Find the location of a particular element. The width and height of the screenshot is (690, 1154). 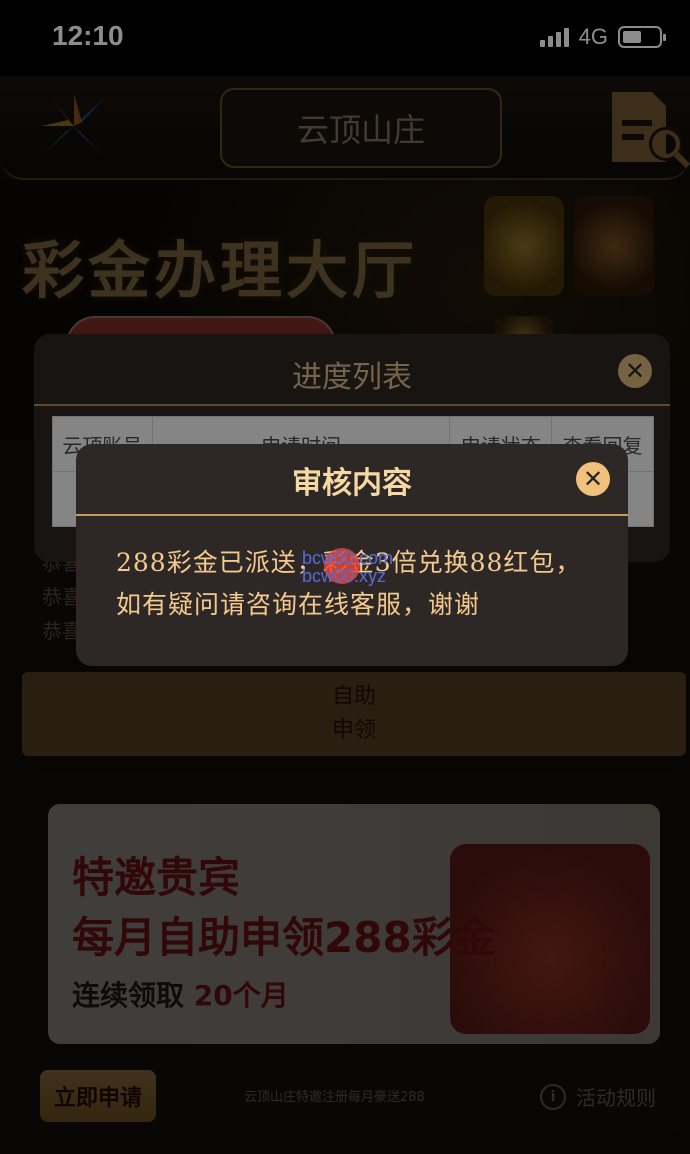

watermark-logo: bcw00.com bcw00.xyz is located at coordinates (357, 568).